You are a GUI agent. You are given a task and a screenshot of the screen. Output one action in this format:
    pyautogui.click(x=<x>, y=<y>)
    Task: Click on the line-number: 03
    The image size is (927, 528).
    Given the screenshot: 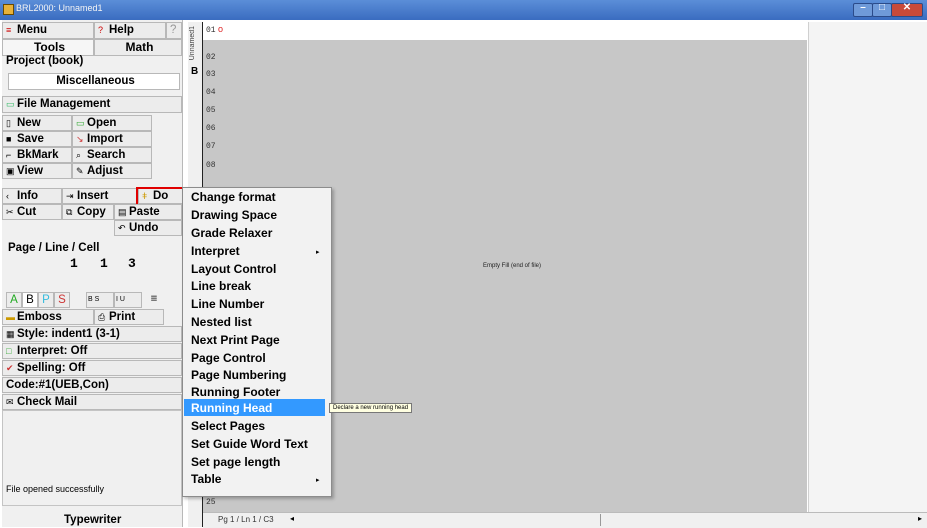 What is the action you would take?
    pyautogui.click(x=211, y=74)
    